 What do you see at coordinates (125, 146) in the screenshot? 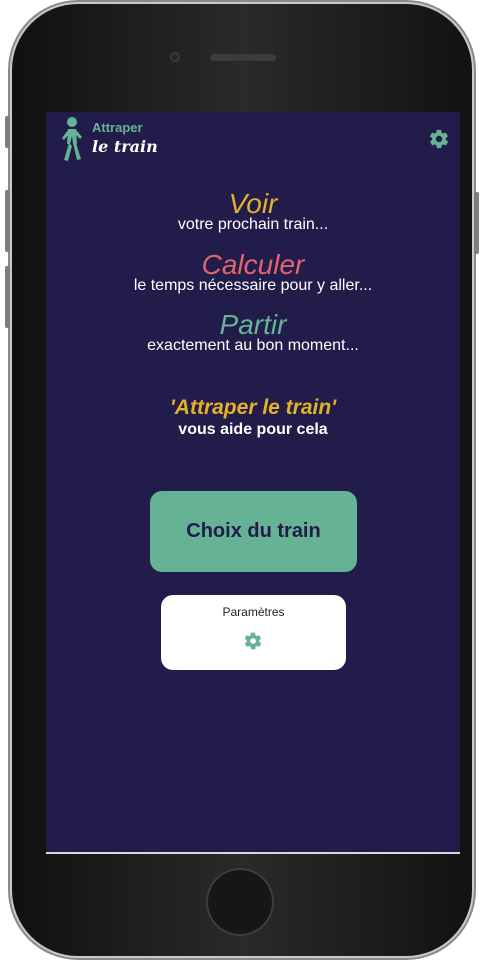
I see `logo-title-line2: le train` at bounding box center [125, 146].